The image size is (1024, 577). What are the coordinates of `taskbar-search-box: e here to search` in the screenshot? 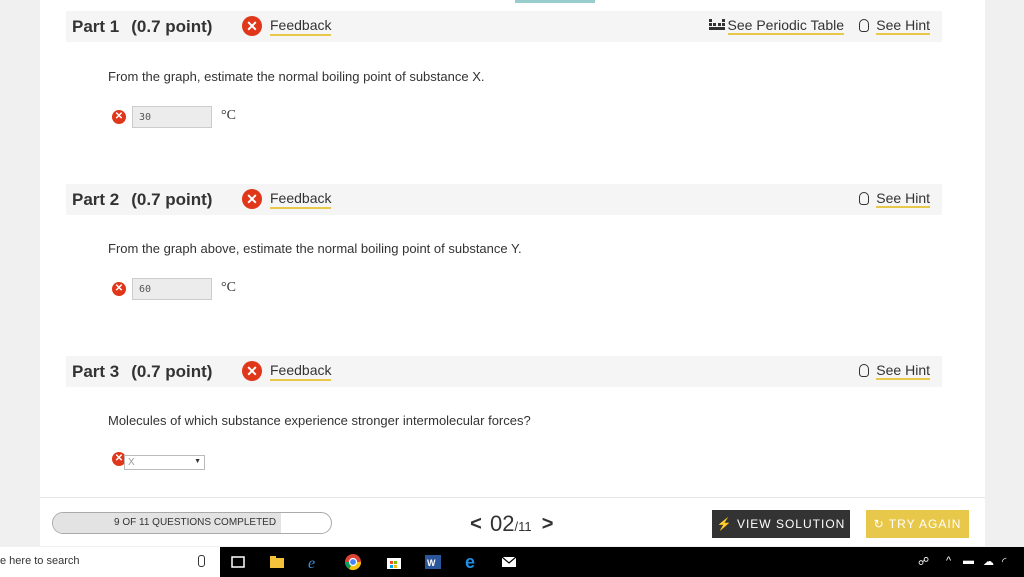 It's located at (110, 562).